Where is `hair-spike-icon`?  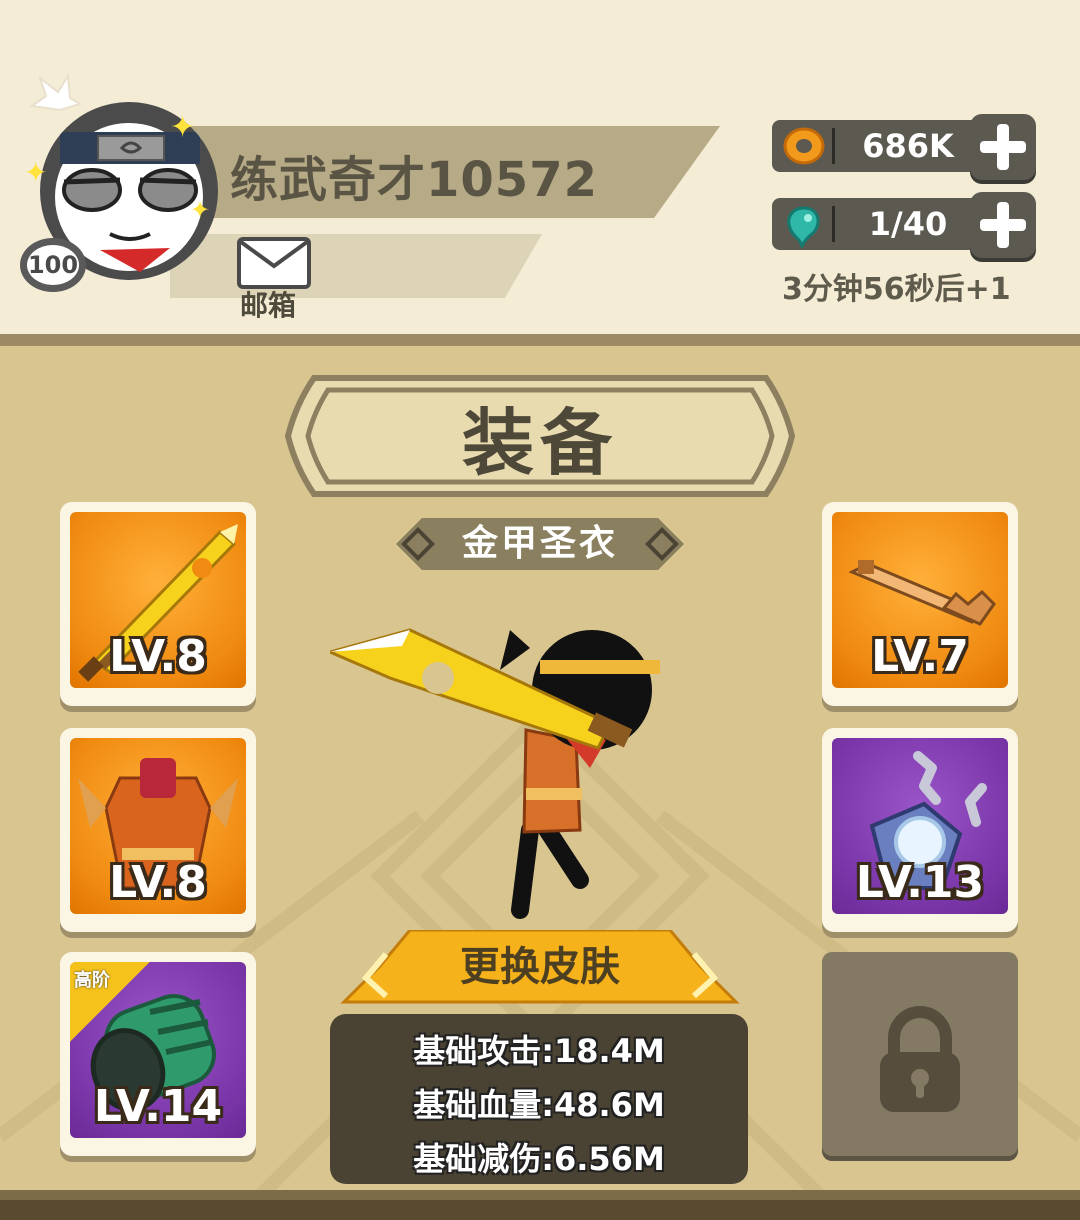 hair-spike-icon is located at coordinates (56, 92).